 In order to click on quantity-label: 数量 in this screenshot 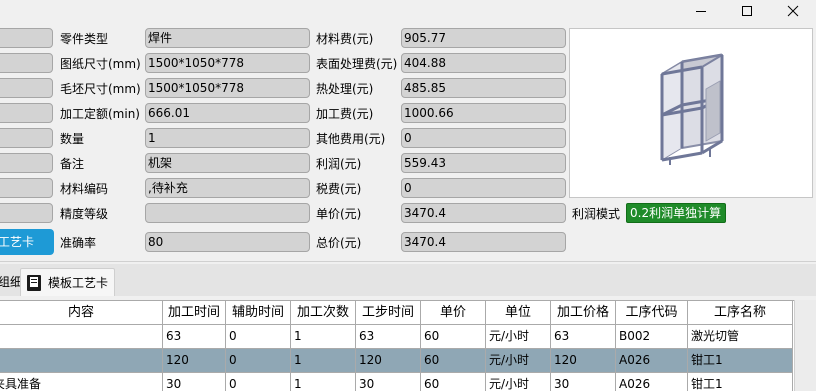, I will do `click(72, 139)`.